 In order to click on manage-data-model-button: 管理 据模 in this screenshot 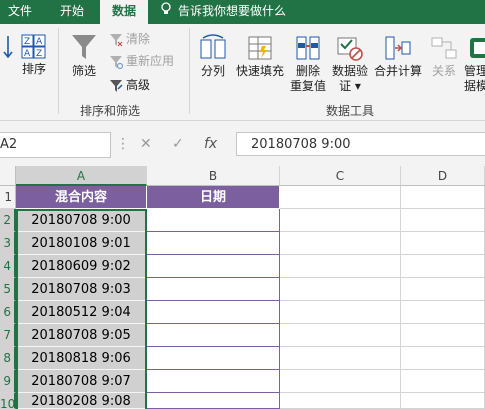, I will do `click(474, 64)`.